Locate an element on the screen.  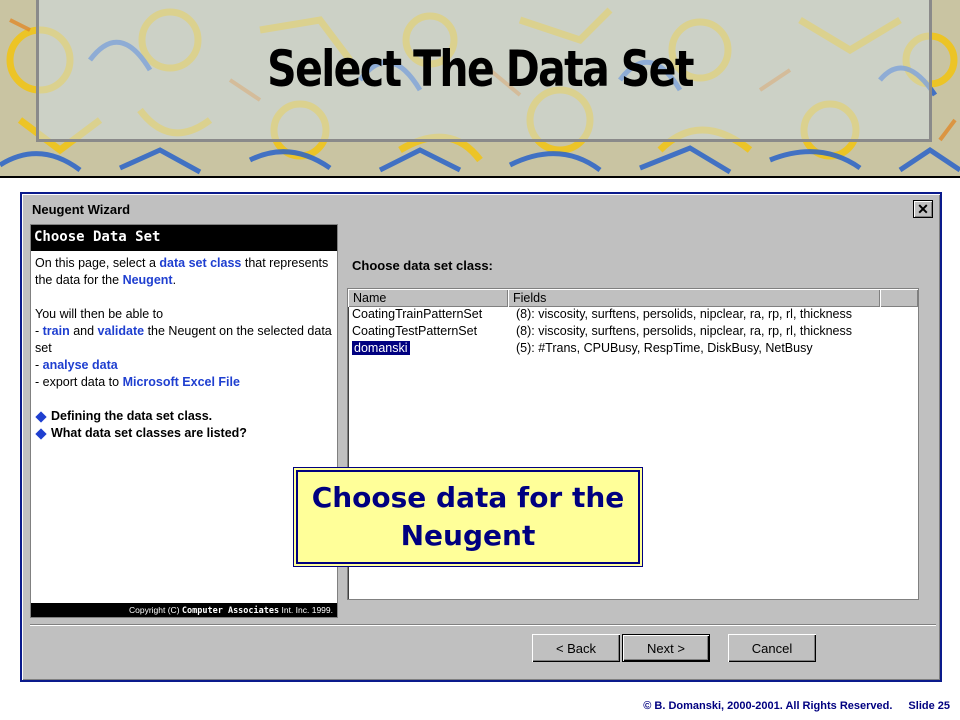
help-text: . is located at coordinates (174, 280).